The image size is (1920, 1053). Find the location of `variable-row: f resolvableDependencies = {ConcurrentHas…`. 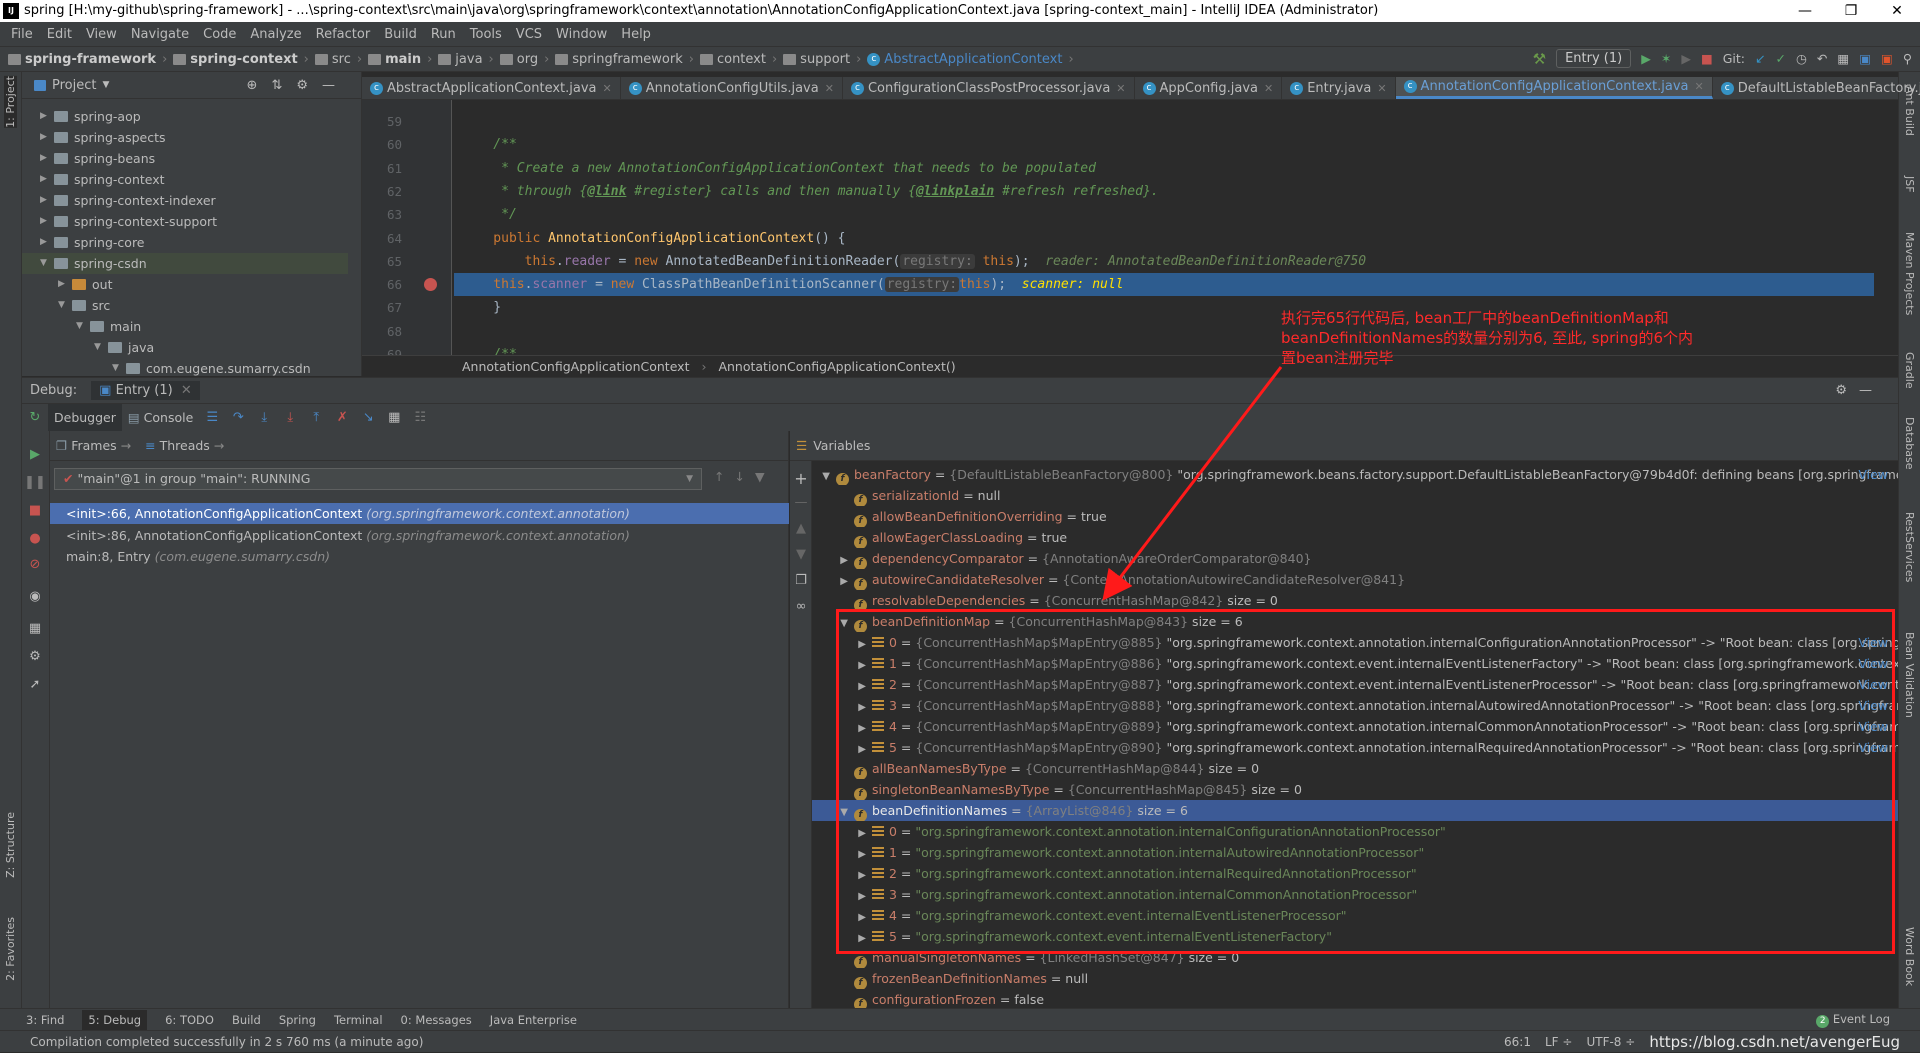

variable-row: f resolvableDependencies = {ConcurrentHas… is located at coordinates (1355, 600).